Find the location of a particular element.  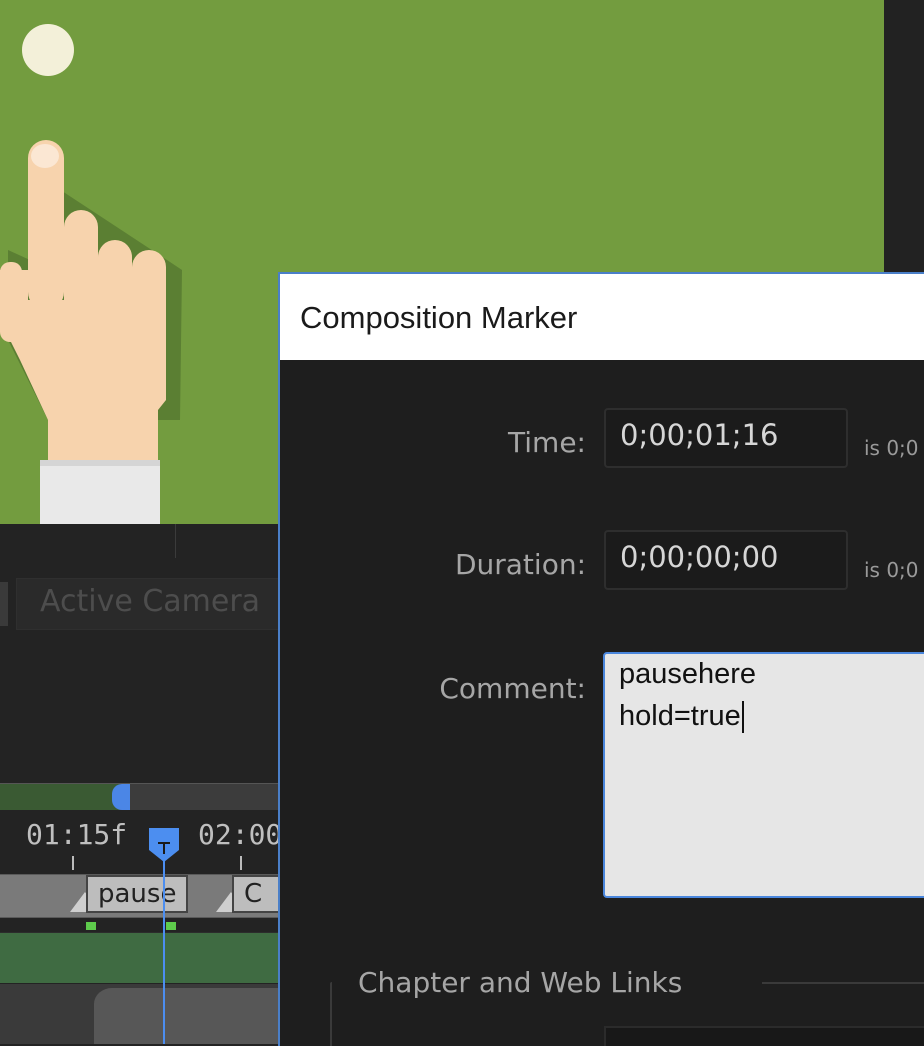

duration-note: is 0;0 is located at coordinates (891, 570).